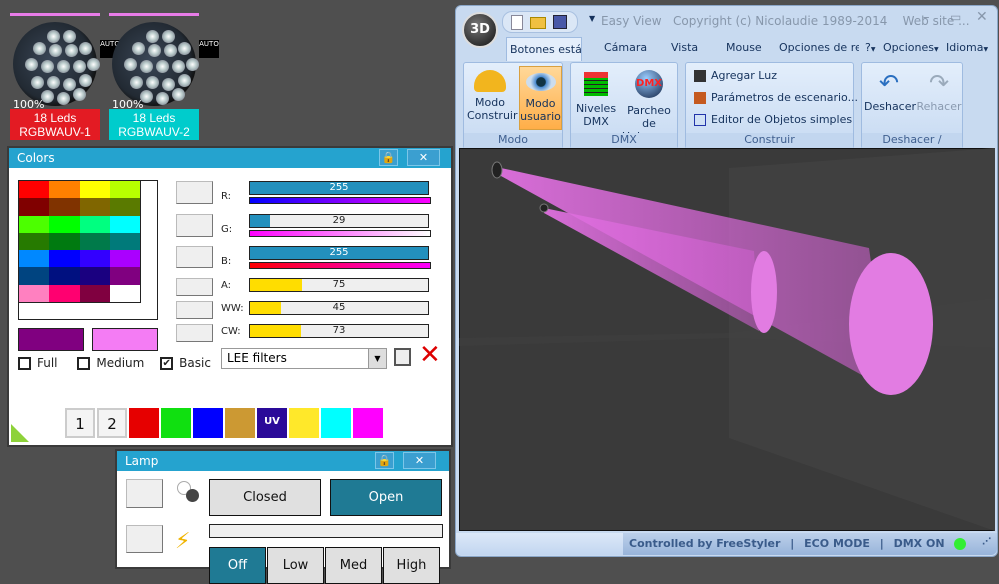 The height and width of the screenshot is (584, 999). I want to click on maximize-button: ▭, so click(955, 17).